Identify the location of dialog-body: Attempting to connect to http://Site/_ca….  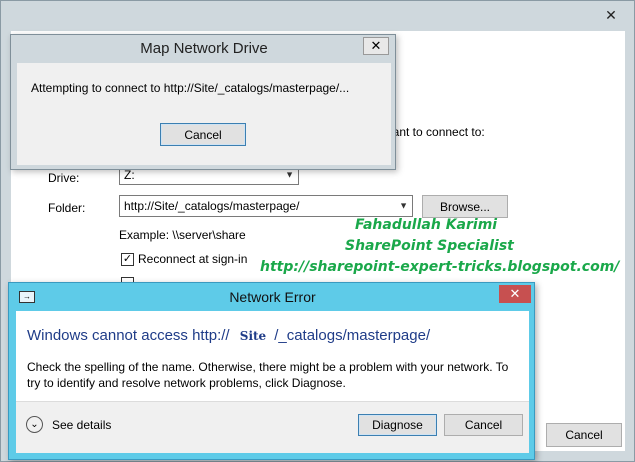
(204, 114).